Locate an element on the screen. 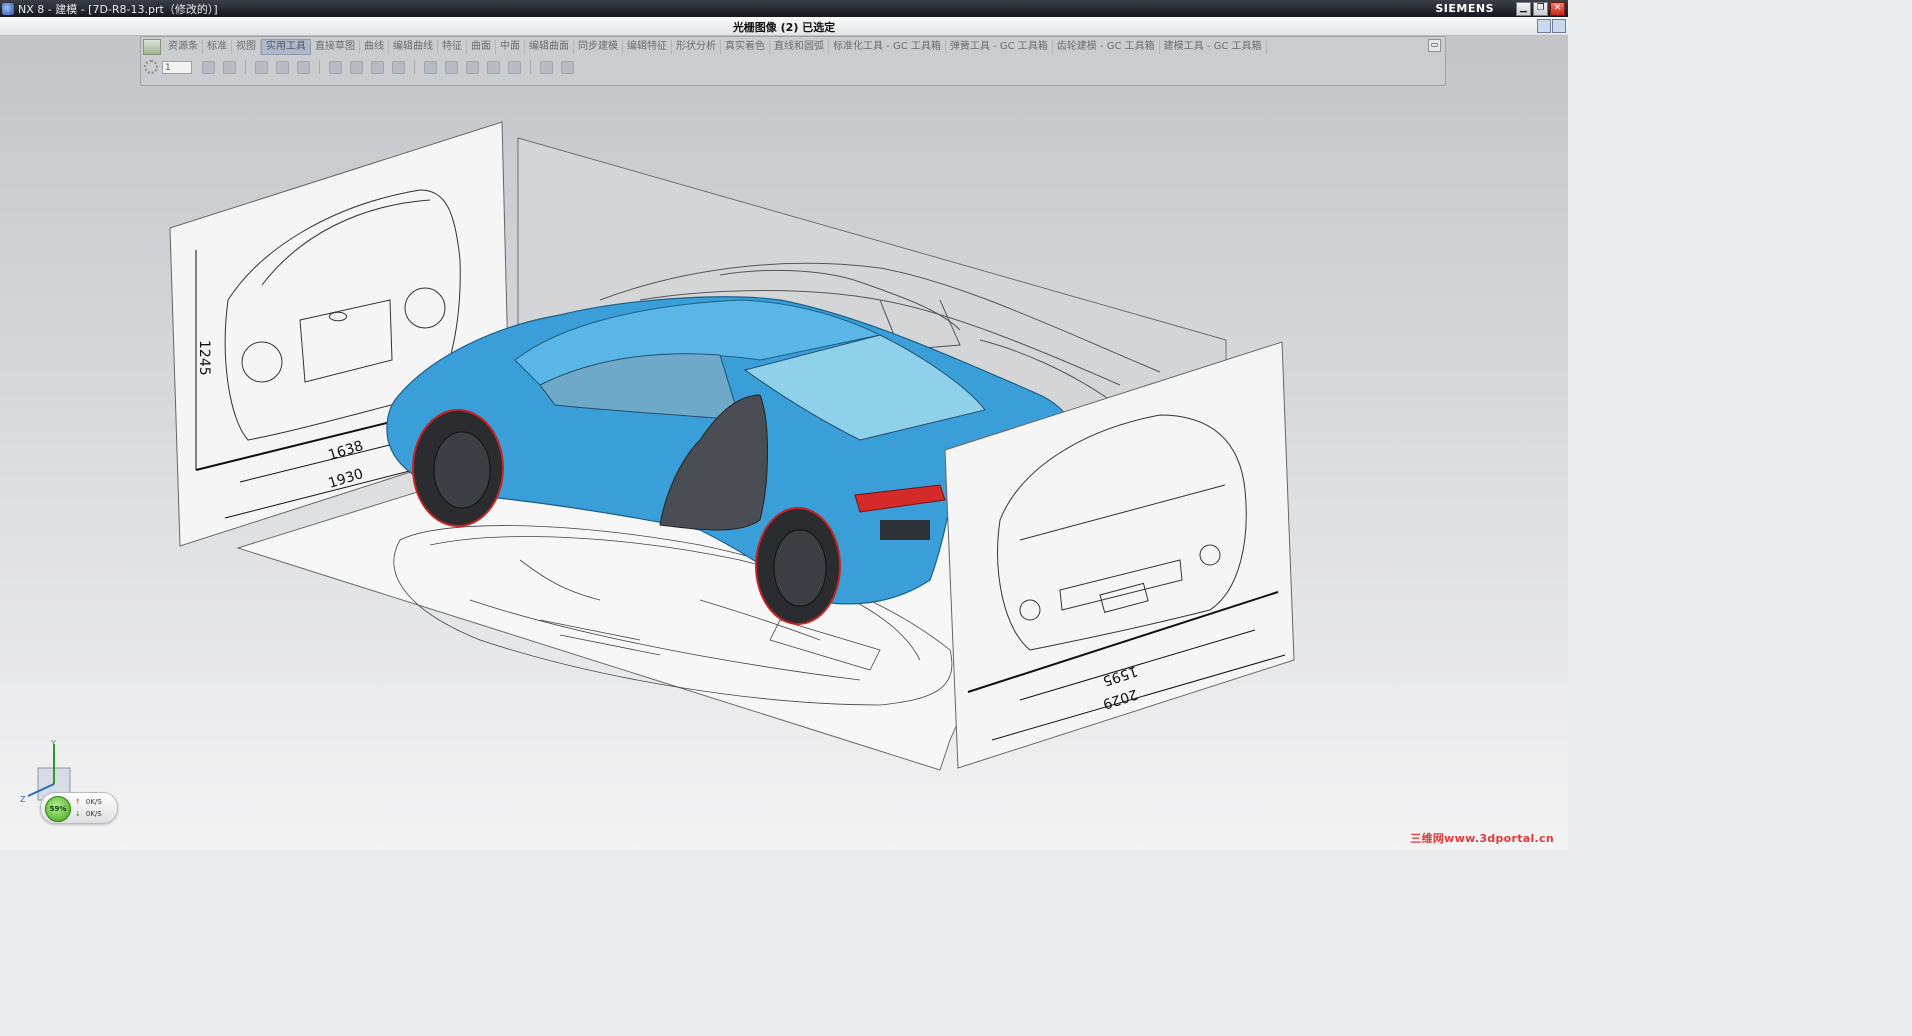 This screenshot has height=1036, width=1912. tab-mid-surface: 中面 is located at coordinates (510, 46).